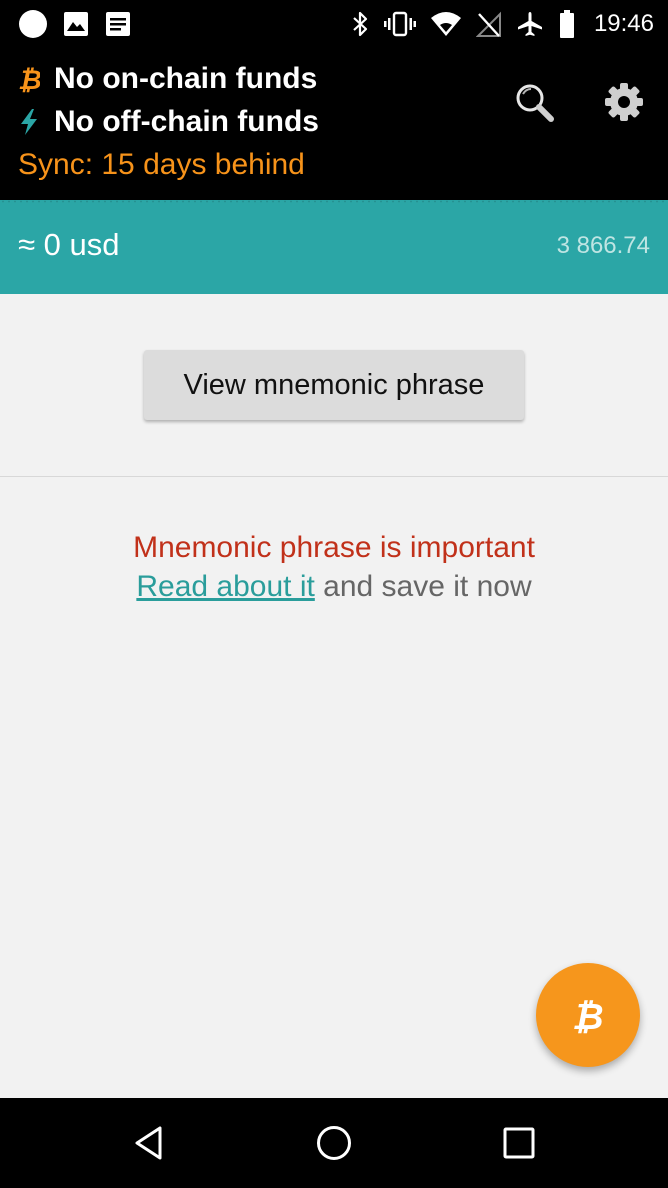 The image size is (668, 1188). I want to click on navigation-bar, so click(334, 1143).